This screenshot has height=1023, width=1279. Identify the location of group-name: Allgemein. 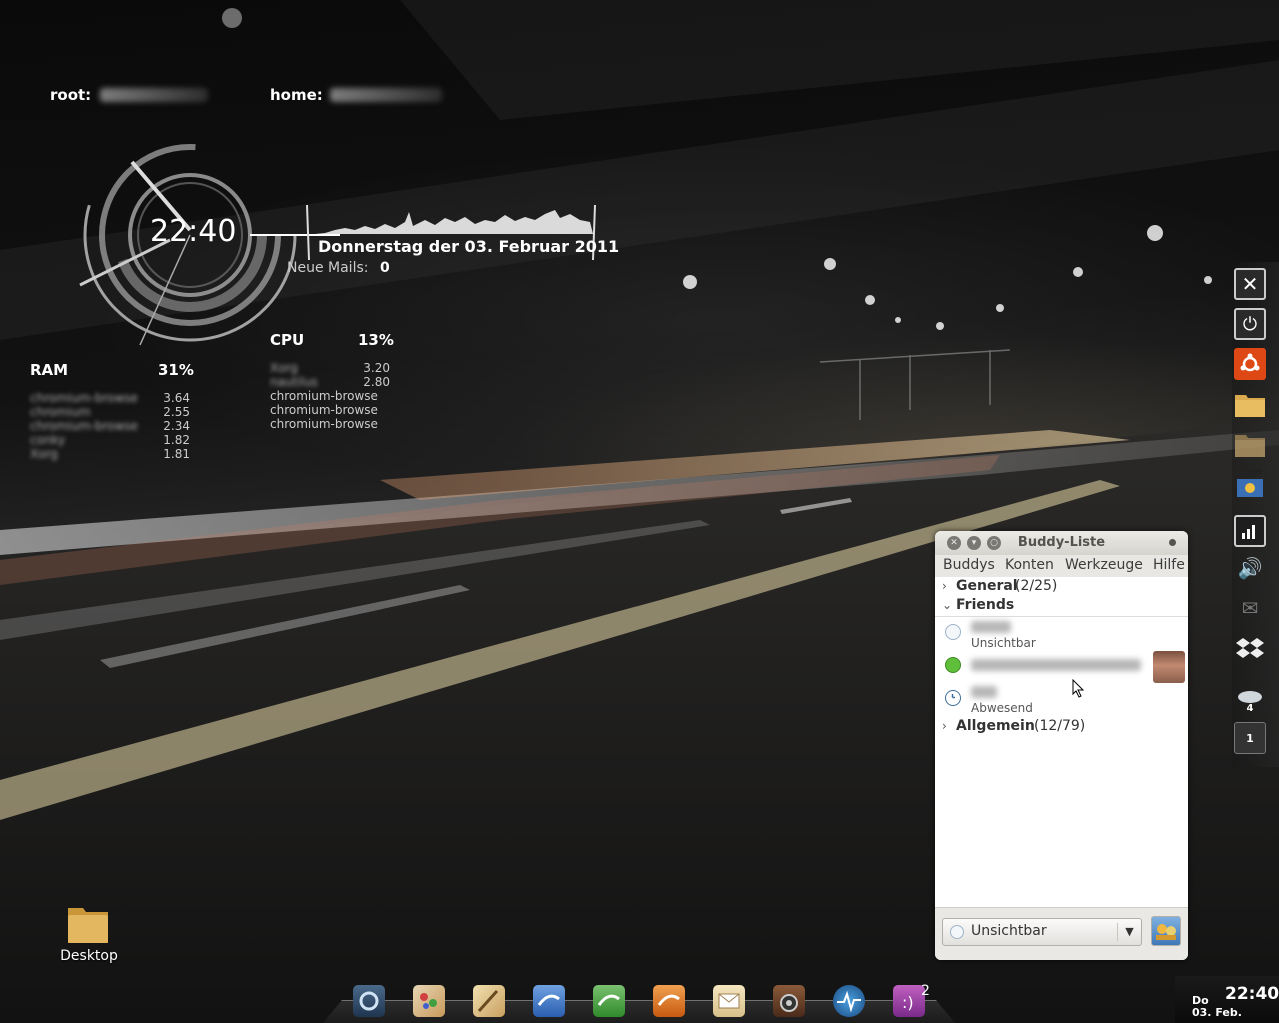
(995, 726).